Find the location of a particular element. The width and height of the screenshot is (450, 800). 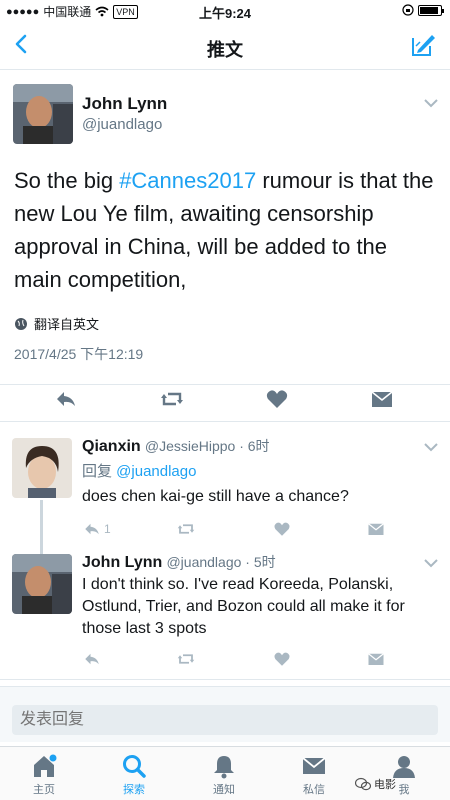

tab-messages: 私信 is located at coordinates (314, 775).